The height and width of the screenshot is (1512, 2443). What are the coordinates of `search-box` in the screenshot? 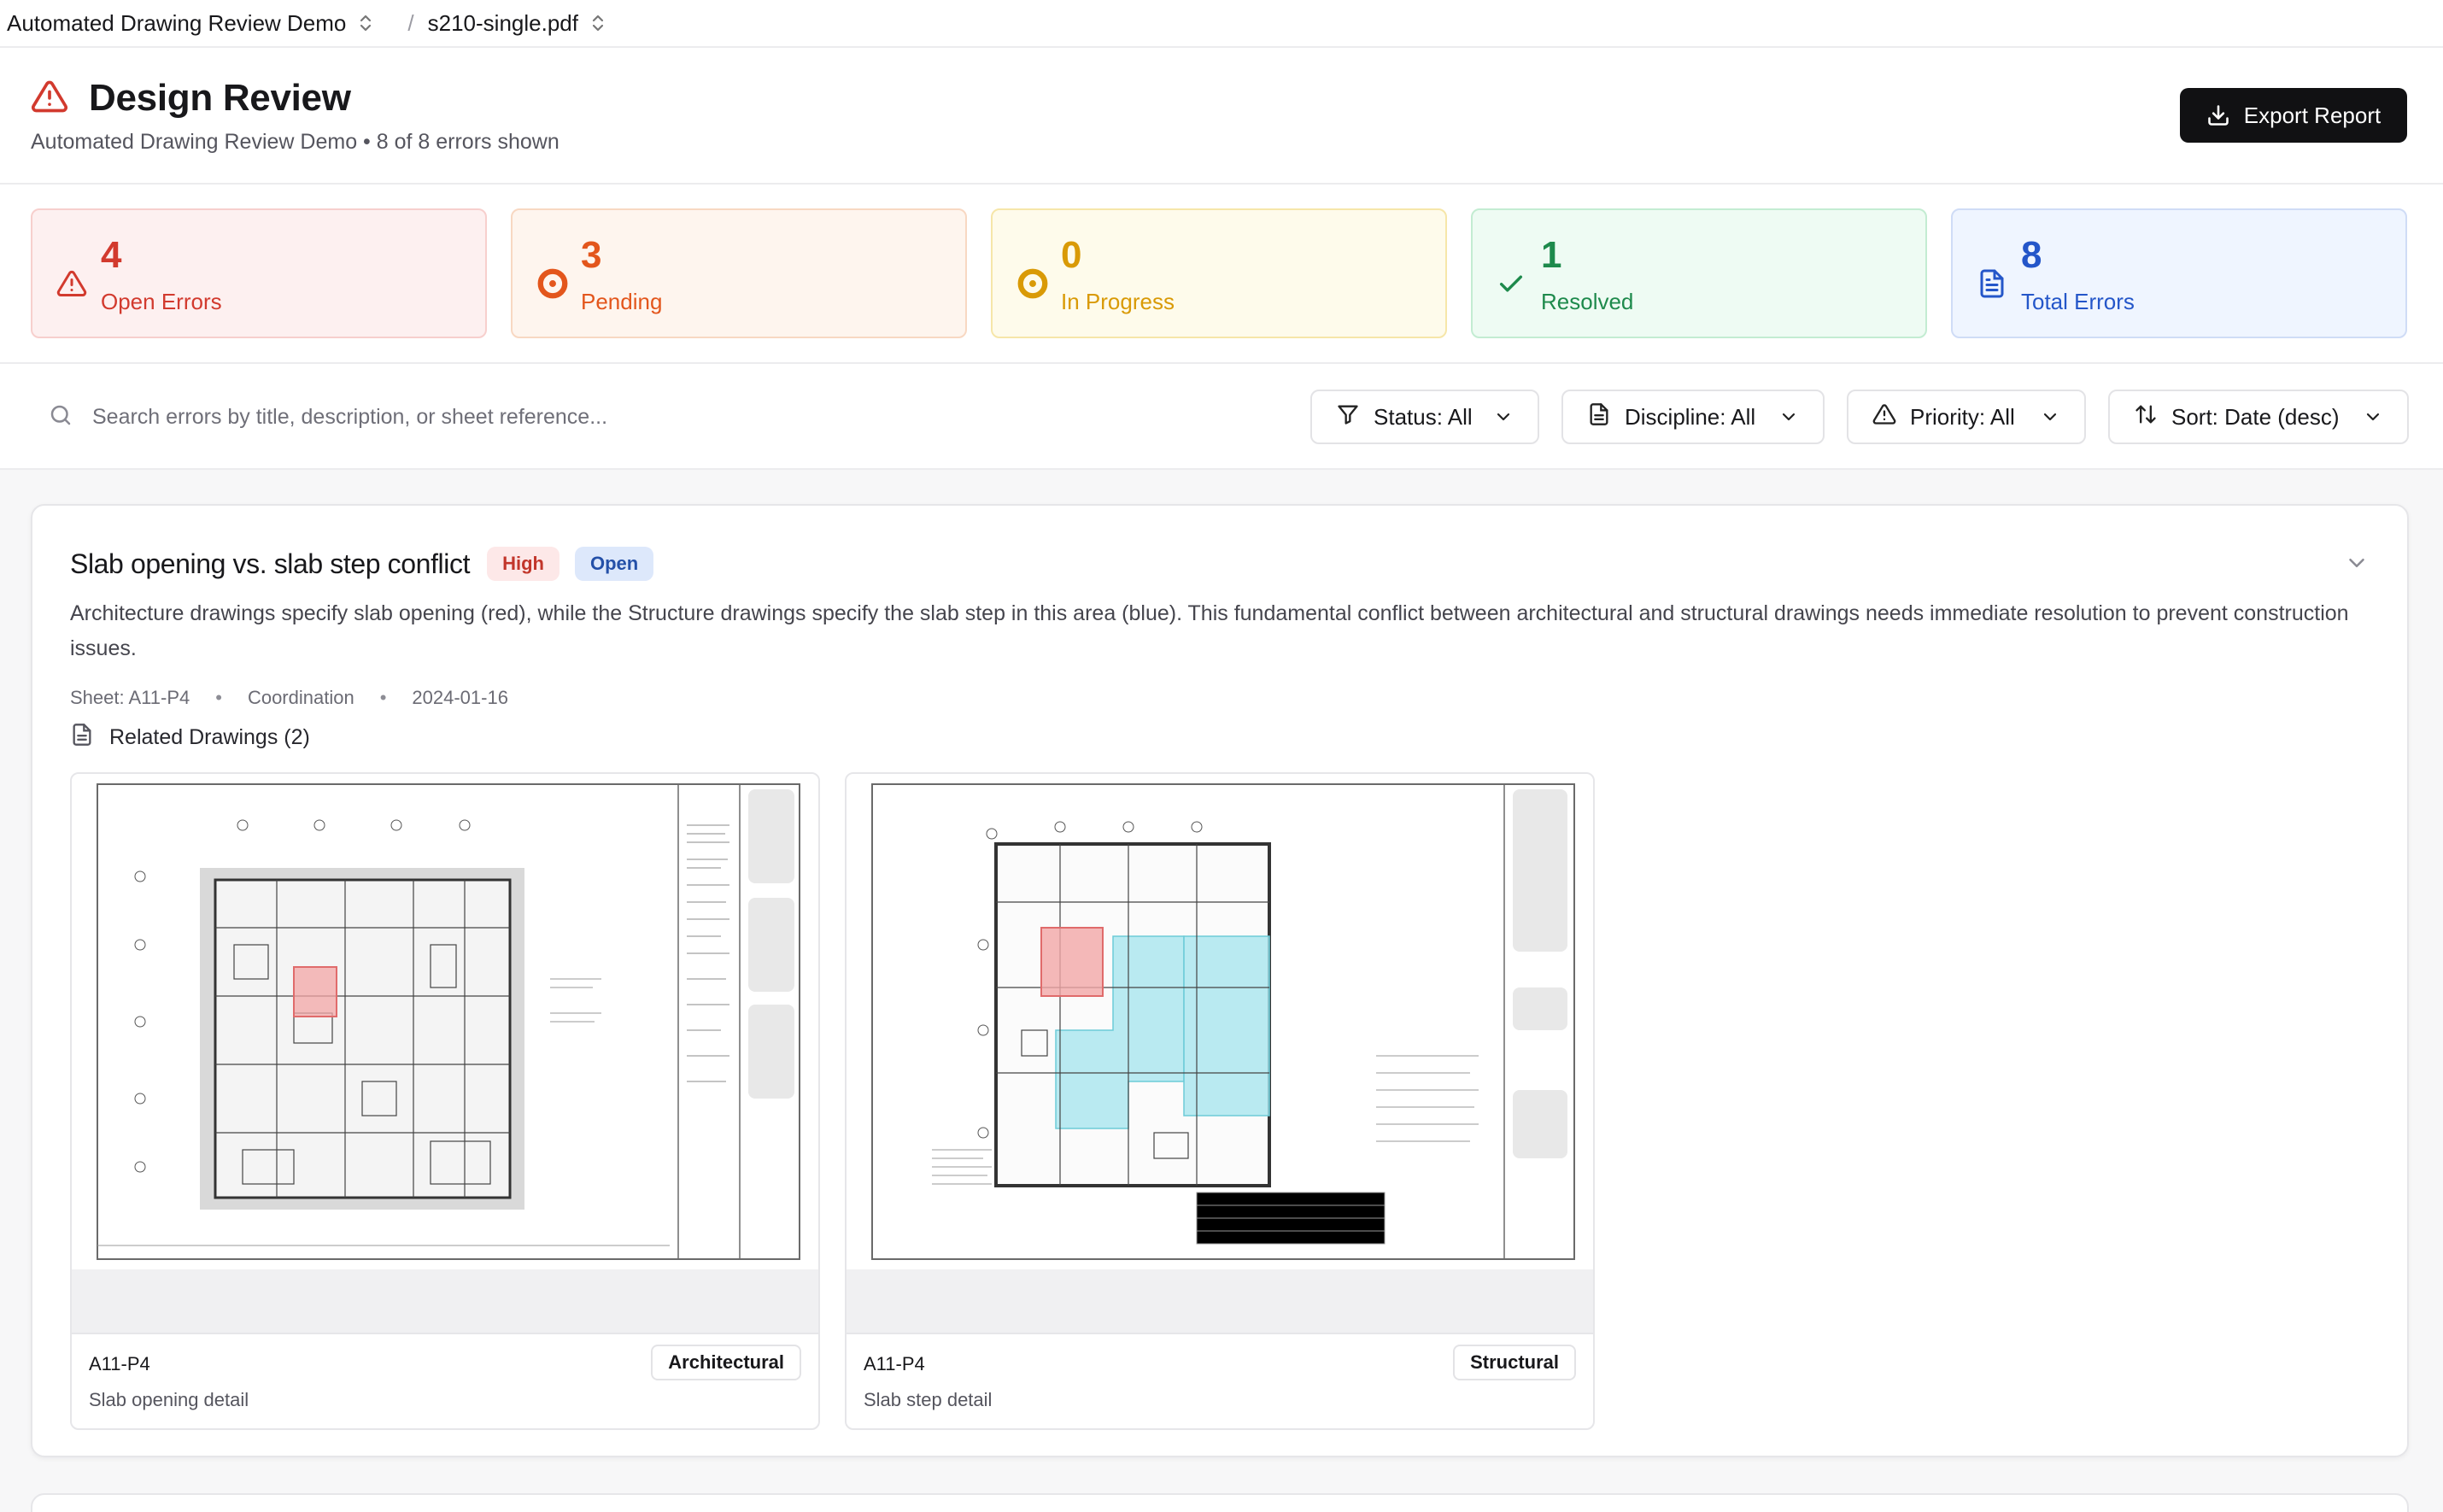 It's located at (663, 417).